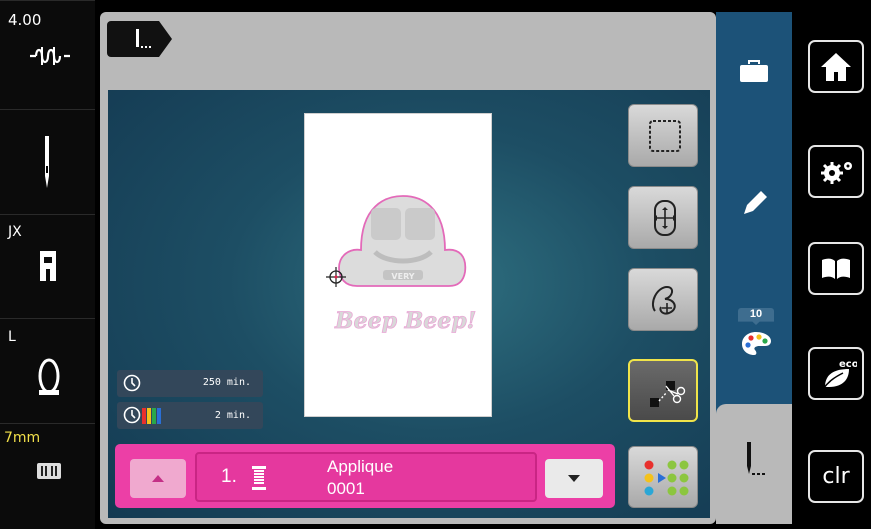  I want to click on color-resequence-button, so click(663, 477).